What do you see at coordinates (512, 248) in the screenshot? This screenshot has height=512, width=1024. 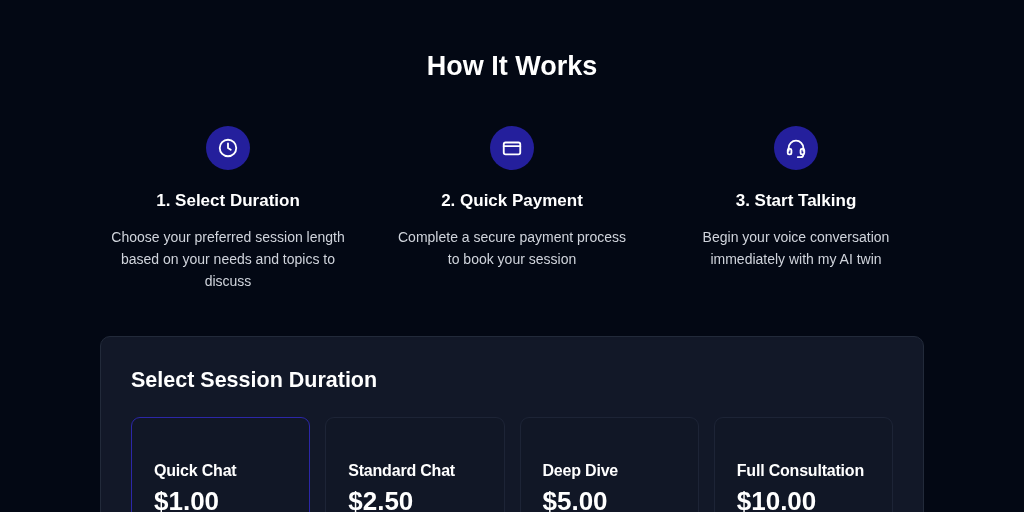 I see `step-description: Complete a secure payment process to book your session` at bounding box center [512, 248].